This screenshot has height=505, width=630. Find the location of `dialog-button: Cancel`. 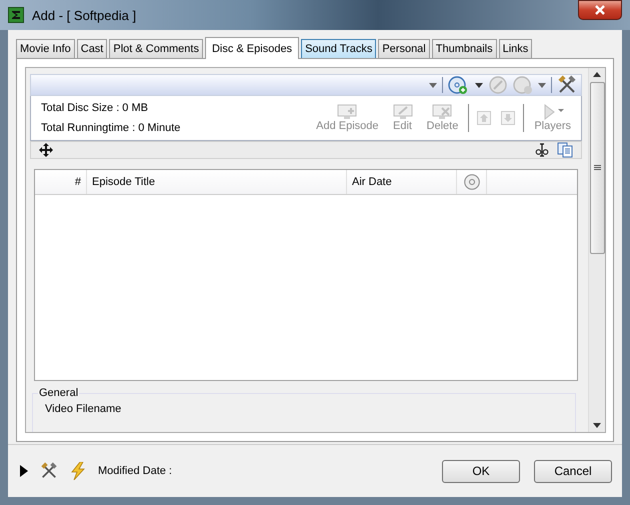

dialog-button: Cancel is located at coordinates (573, 471).